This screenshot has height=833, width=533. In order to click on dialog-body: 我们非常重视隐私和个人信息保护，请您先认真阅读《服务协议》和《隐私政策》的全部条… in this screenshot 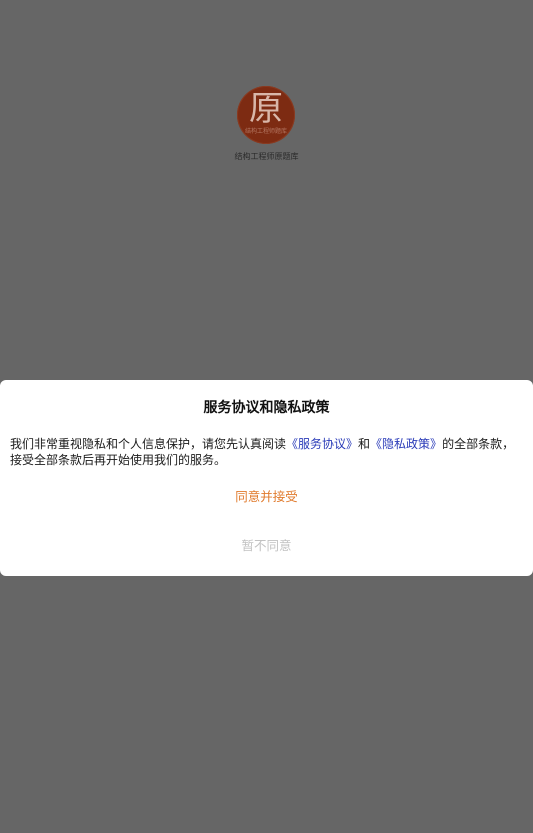, I will do `click(263, 452)`.